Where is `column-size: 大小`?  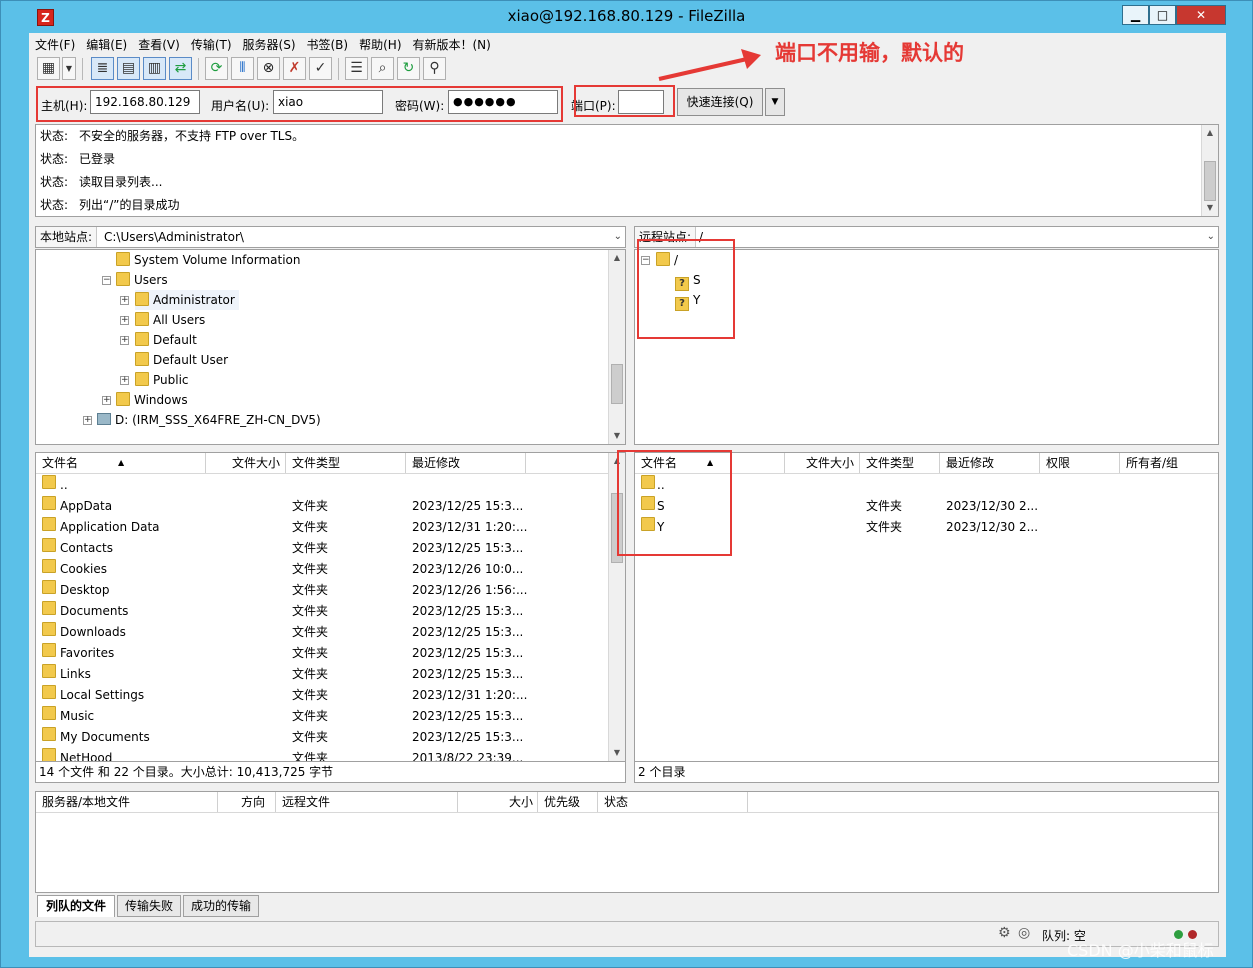 column-size: 大小 is located at coordinates (498, 802).